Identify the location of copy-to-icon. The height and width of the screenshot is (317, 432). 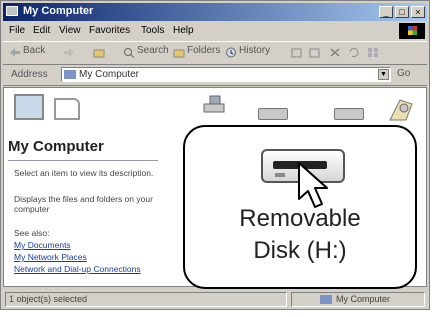
(315, 52).